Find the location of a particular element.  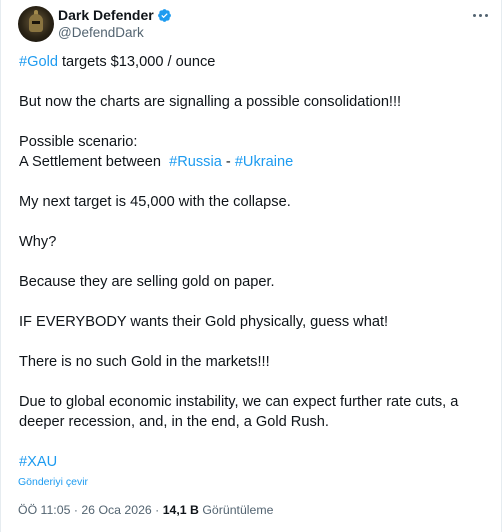

more-horizontal-icon is located at coordinates (480, 15).